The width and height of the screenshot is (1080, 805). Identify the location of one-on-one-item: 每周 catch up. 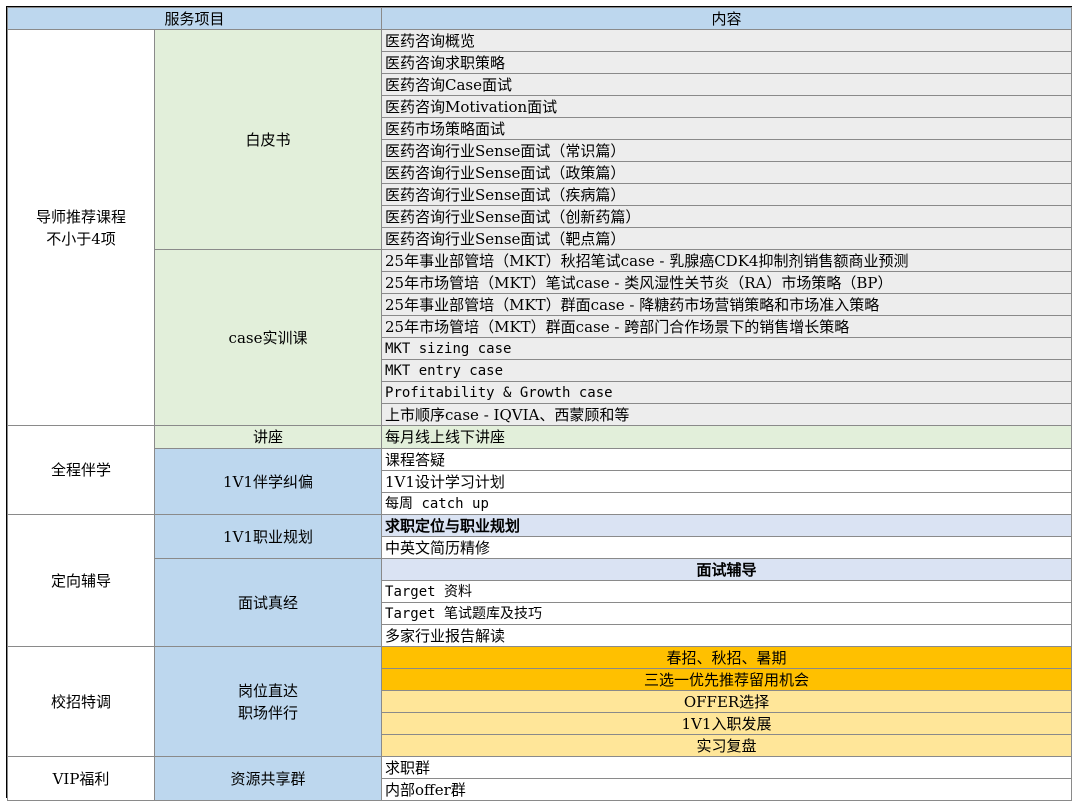
(727, 503).